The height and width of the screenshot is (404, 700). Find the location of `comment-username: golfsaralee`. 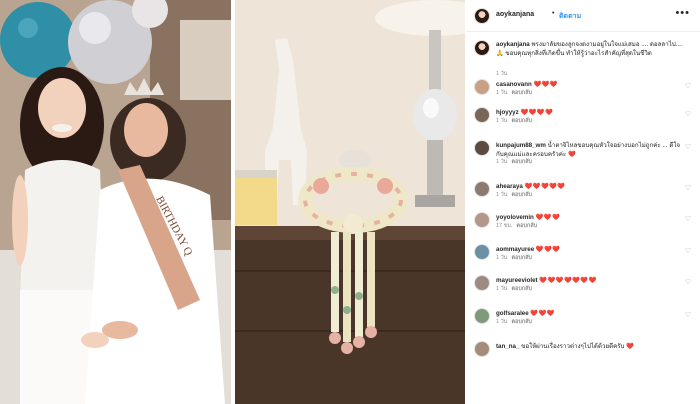

comment-username: golfsaralee is located at coordinates (512, 313).